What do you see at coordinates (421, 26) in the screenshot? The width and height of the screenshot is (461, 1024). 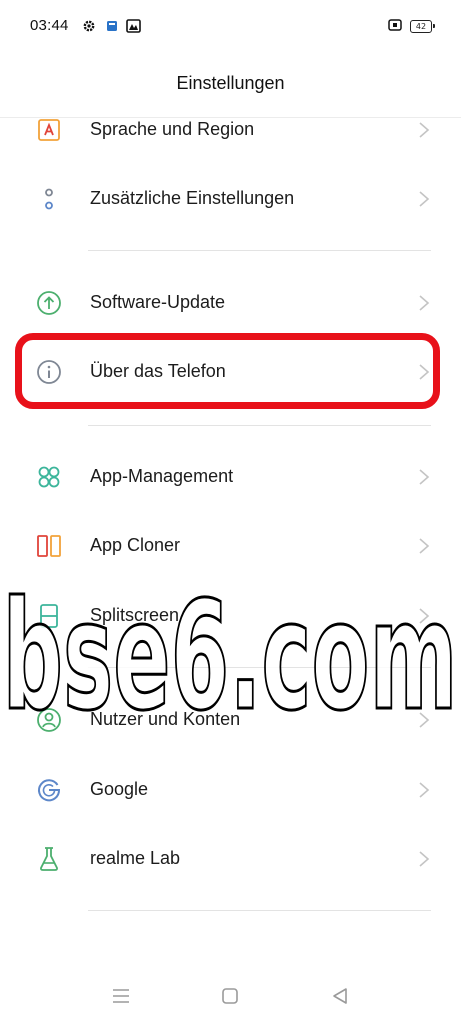 I see `battery-indicator: 42` at bounding box center [421, 26].